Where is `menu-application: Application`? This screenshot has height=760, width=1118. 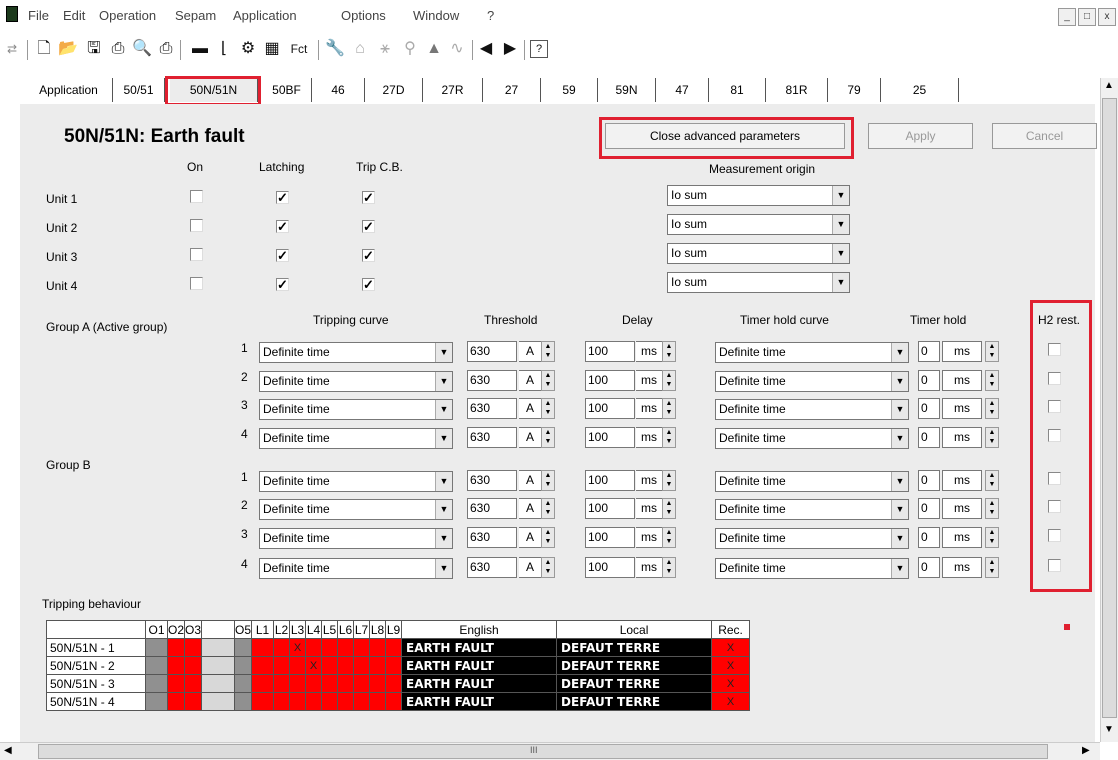 menu-application: Application is located at coordinates (265, 15).